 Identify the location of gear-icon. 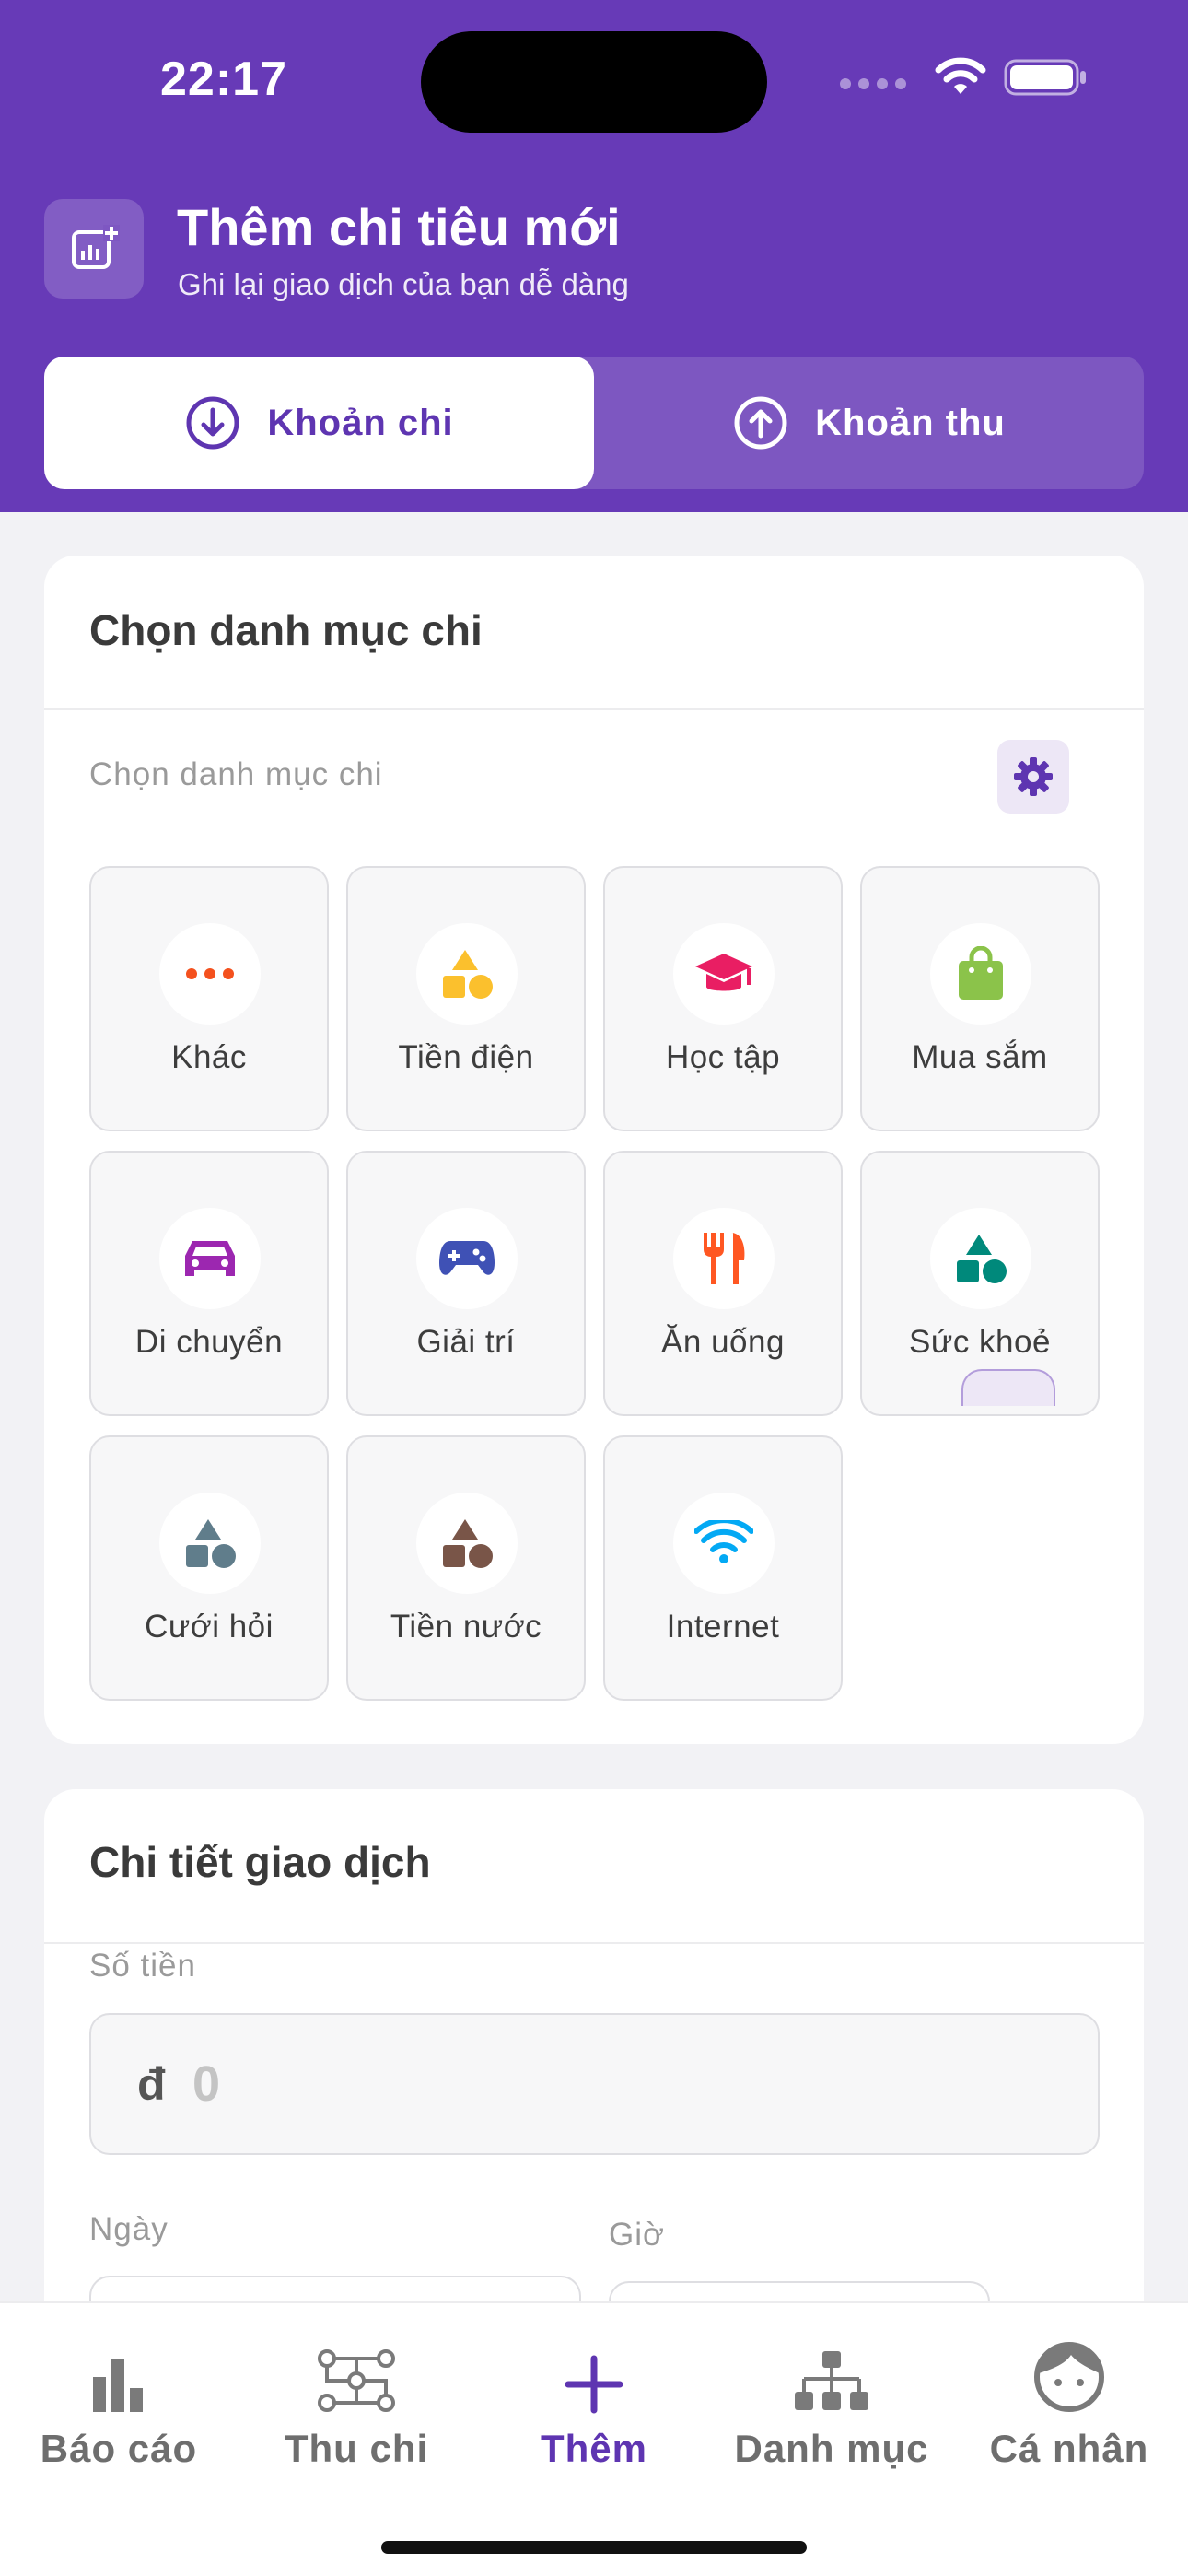
(1033, 776).